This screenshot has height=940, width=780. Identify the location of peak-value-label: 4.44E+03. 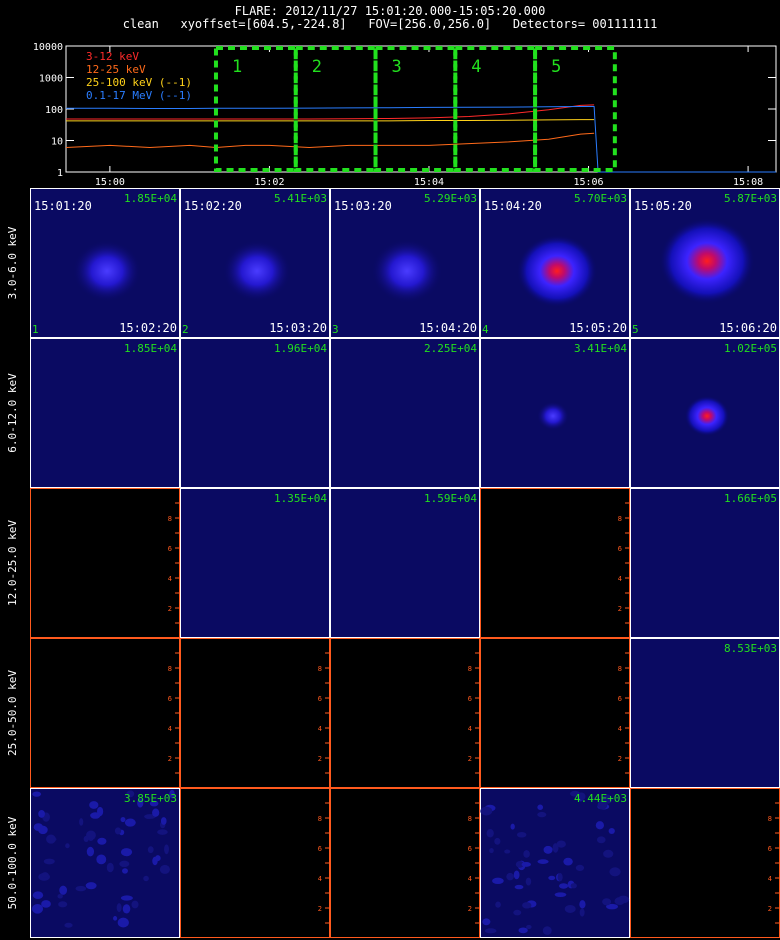
(600, 798).